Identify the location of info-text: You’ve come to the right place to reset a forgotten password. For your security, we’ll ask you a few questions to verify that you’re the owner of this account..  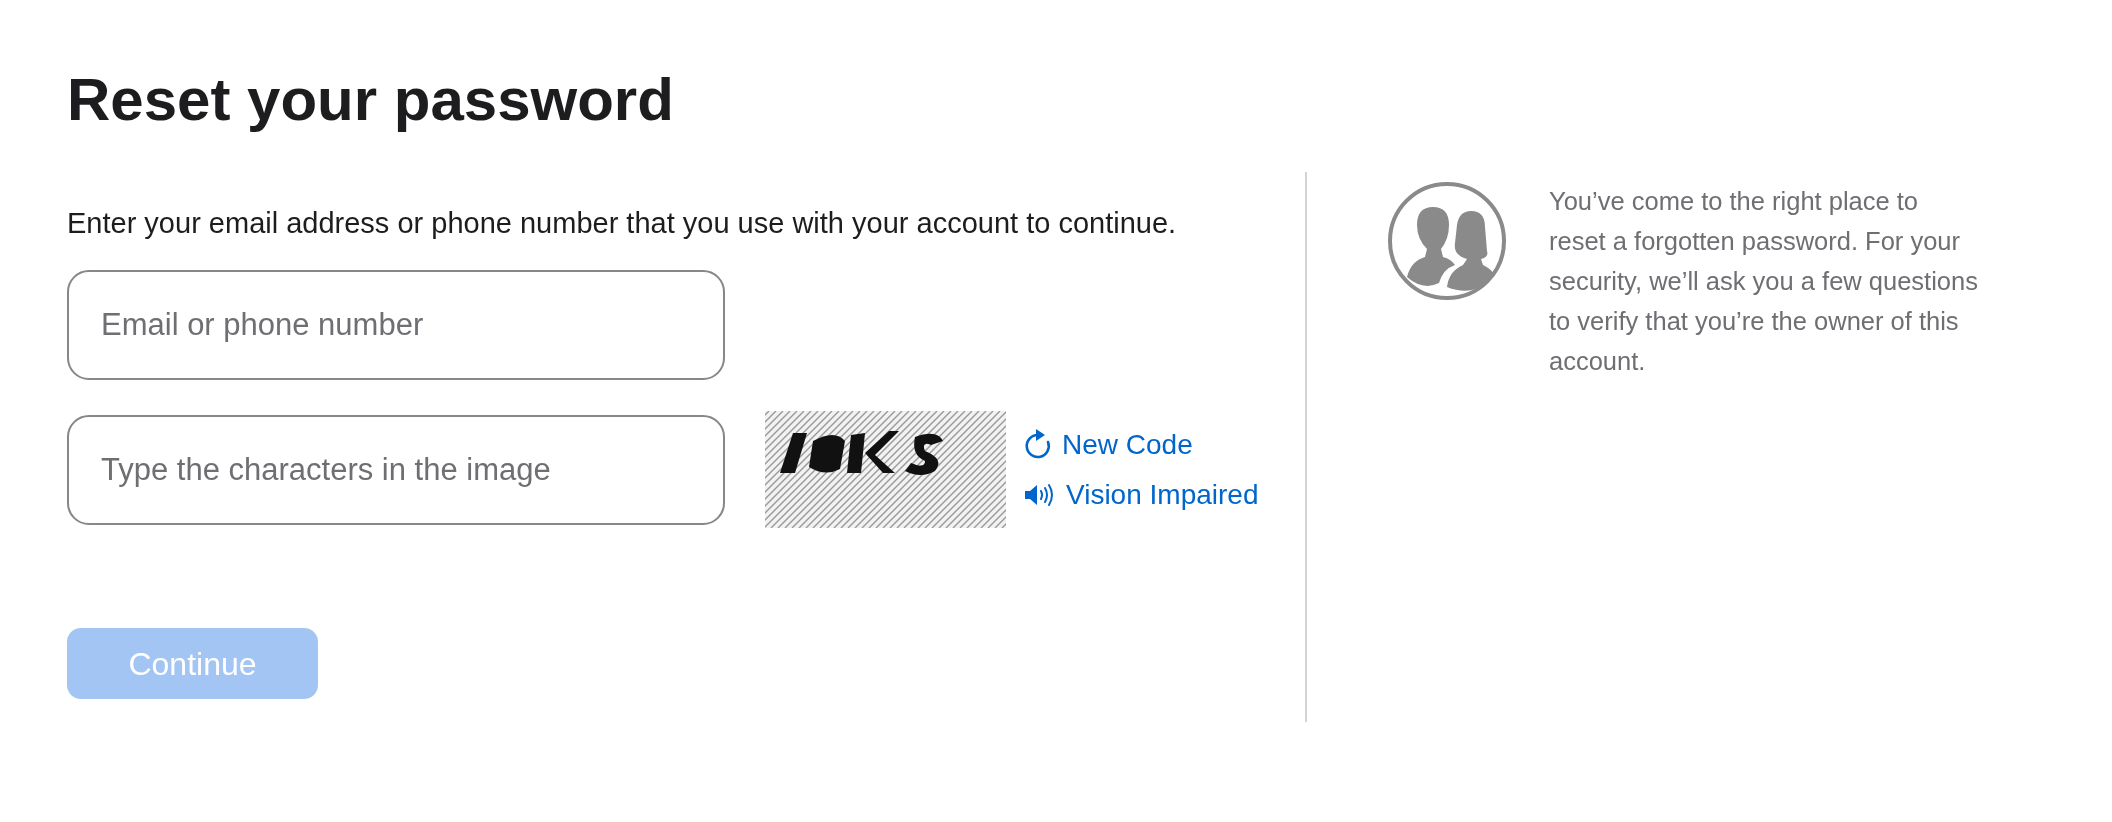
(1764, 281).